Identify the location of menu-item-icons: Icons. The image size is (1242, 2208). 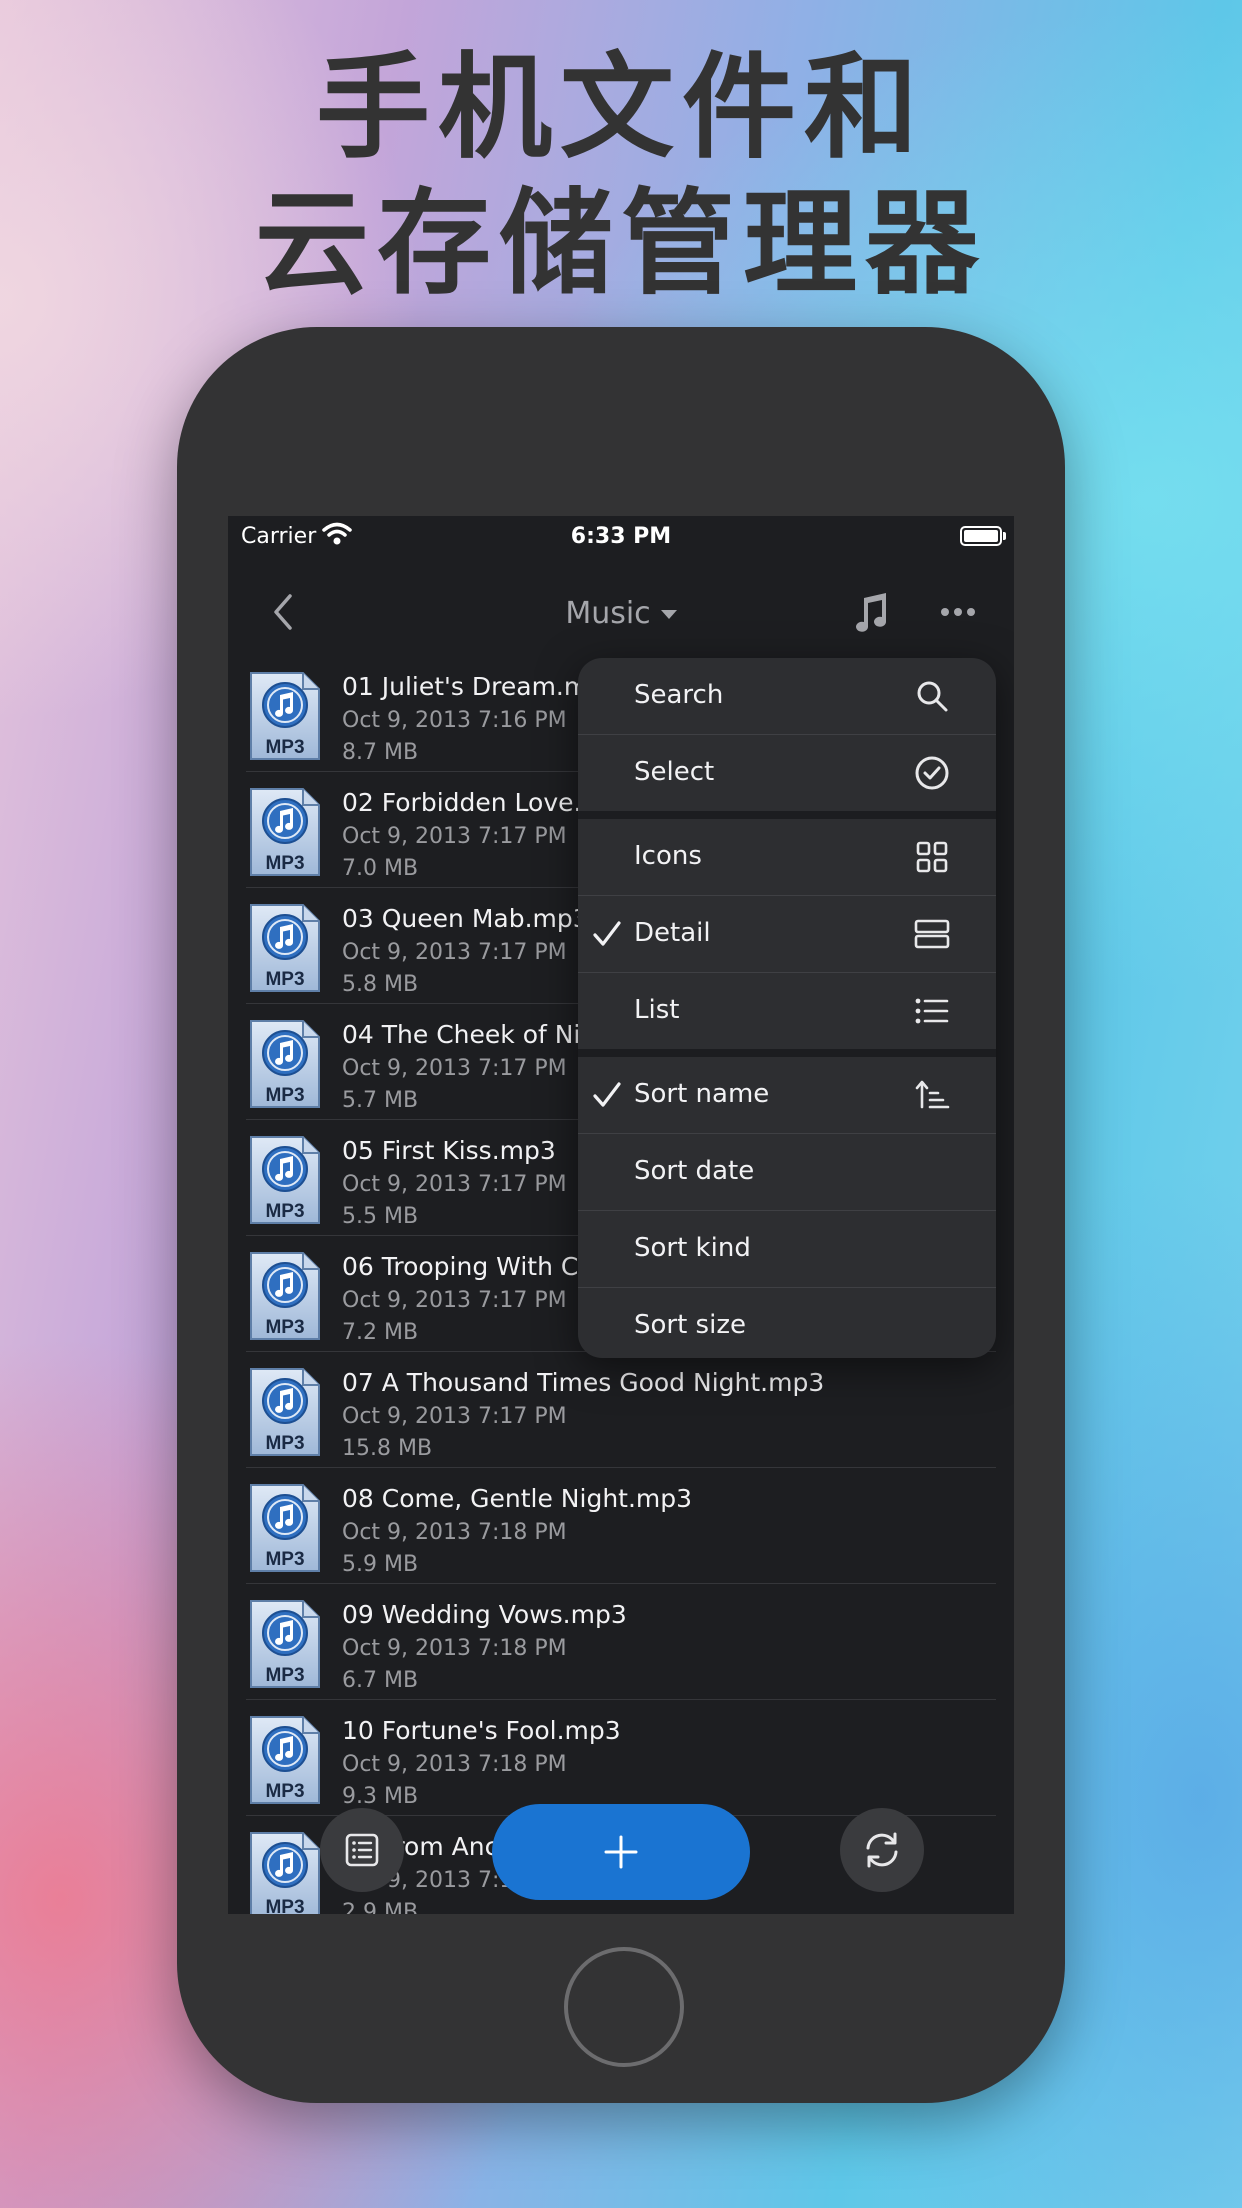
(787, 857).